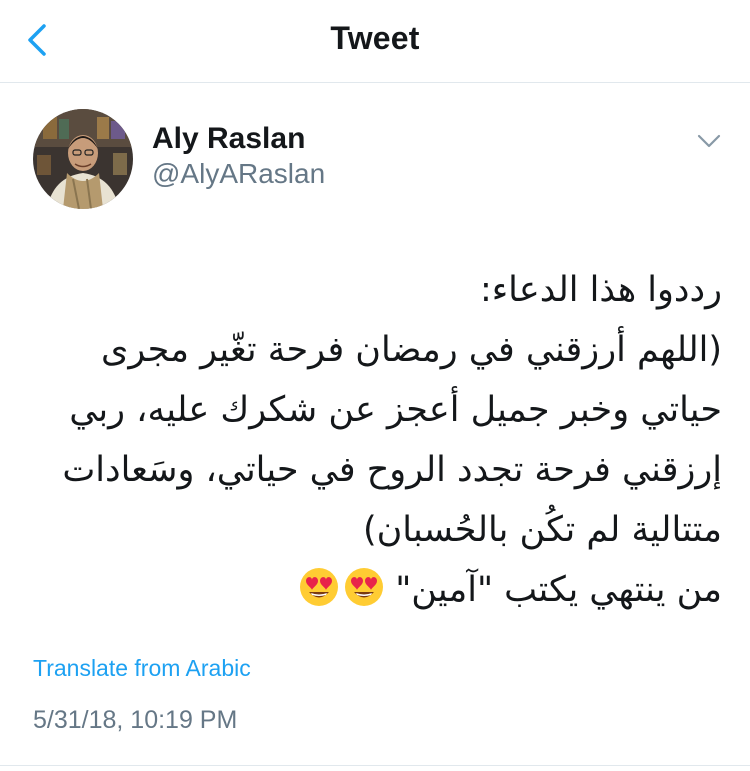 The image size is (750, 771). What do you see at coordinates (558, 590) in the screenshot?
I see `tweet-line: من ينتهي يكتب "آمين"` at bounding box center [558, 590].